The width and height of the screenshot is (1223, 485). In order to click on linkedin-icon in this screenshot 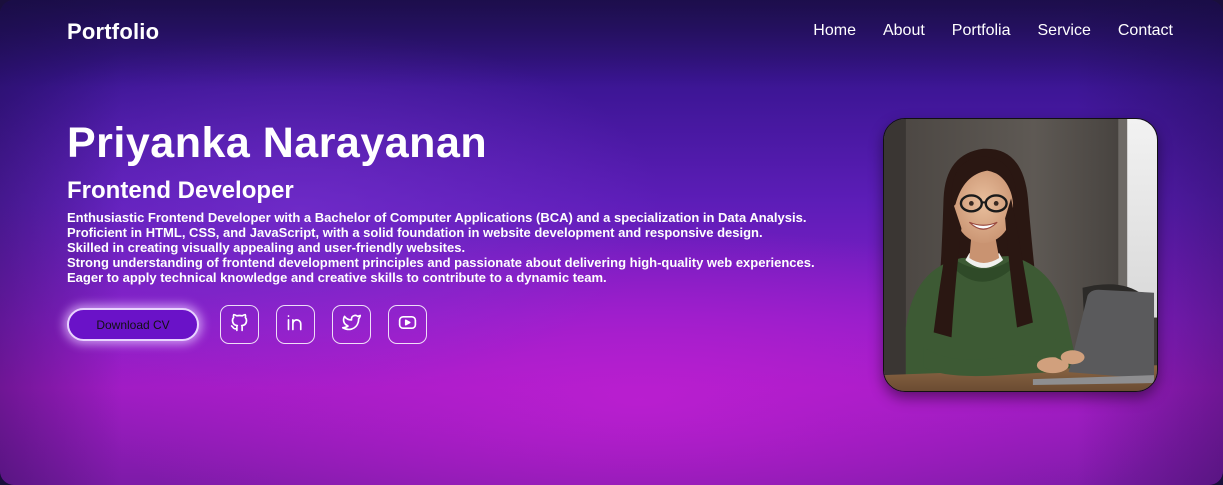, I will do `click(295, 325)`.